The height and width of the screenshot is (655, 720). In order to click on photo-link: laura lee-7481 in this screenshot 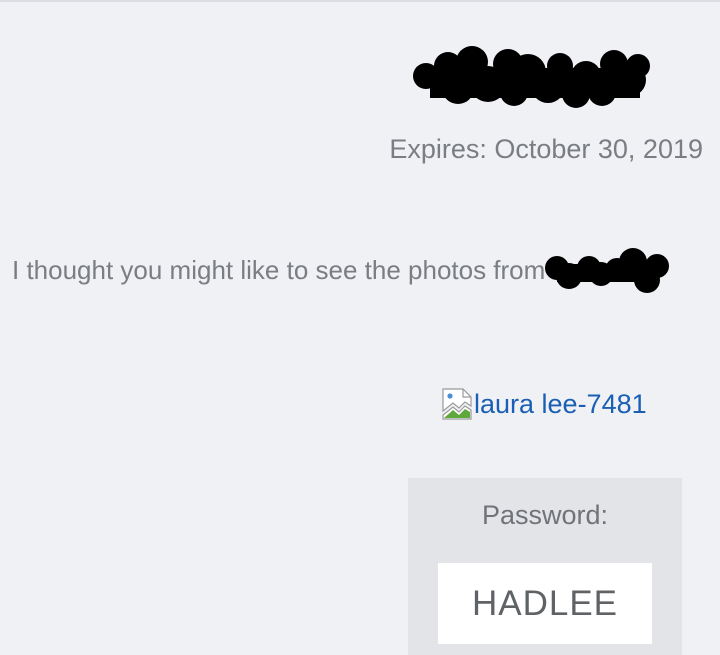, I will do `click(544, 404)`.